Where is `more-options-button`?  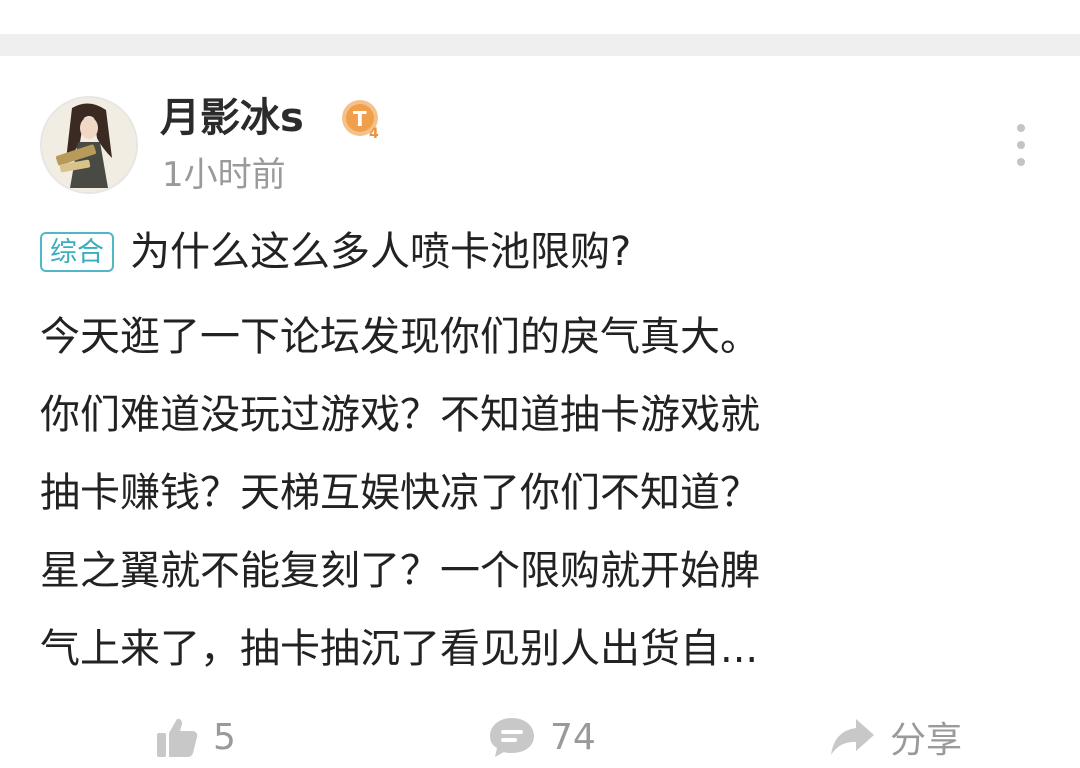 more-options-button is located at coordinates (1021, 145).